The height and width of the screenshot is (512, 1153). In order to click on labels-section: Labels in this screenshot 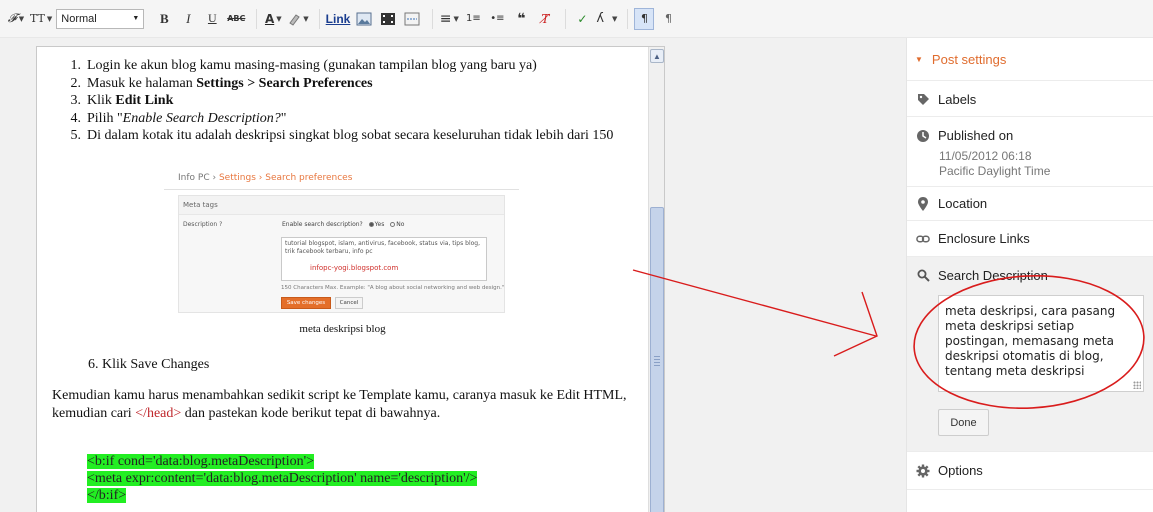, I will do `click(1030, 99)`.